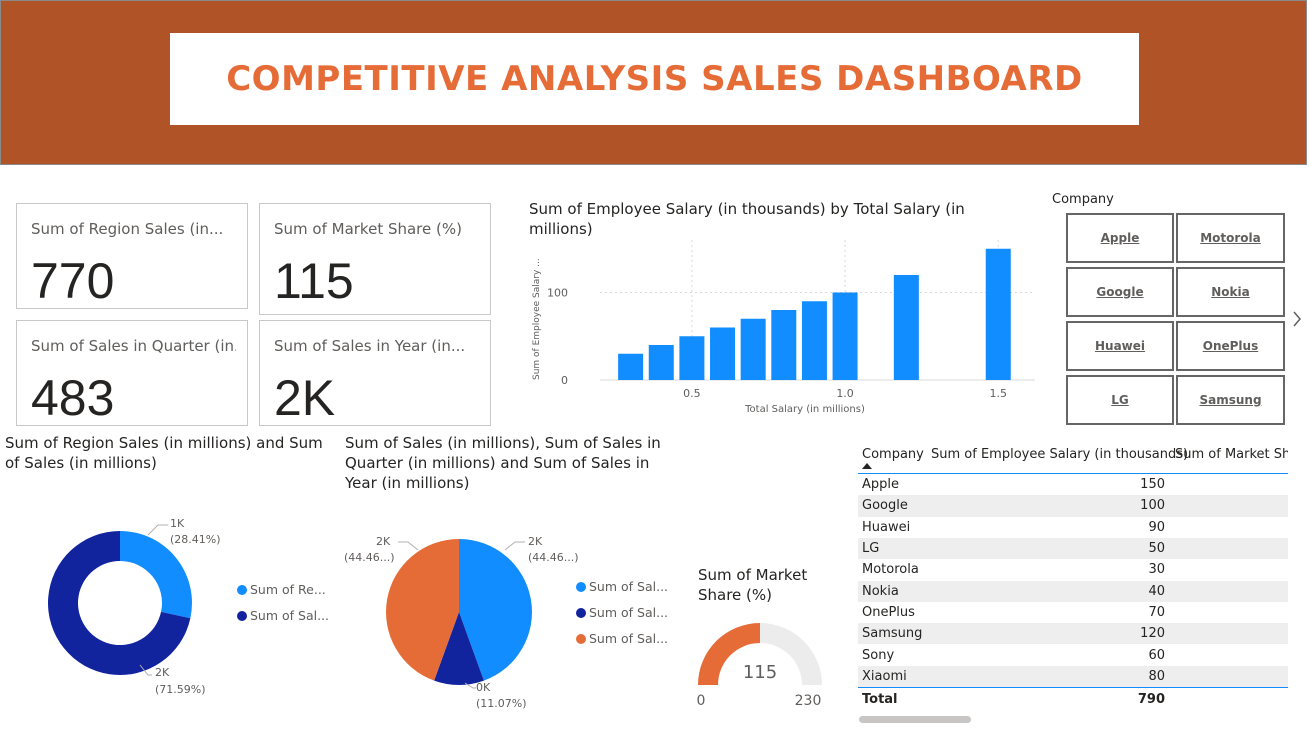 This screenshot has width=1309, height=734. I want to click on slicer-item-oneplus: OnePlus, so click(1230, 346).